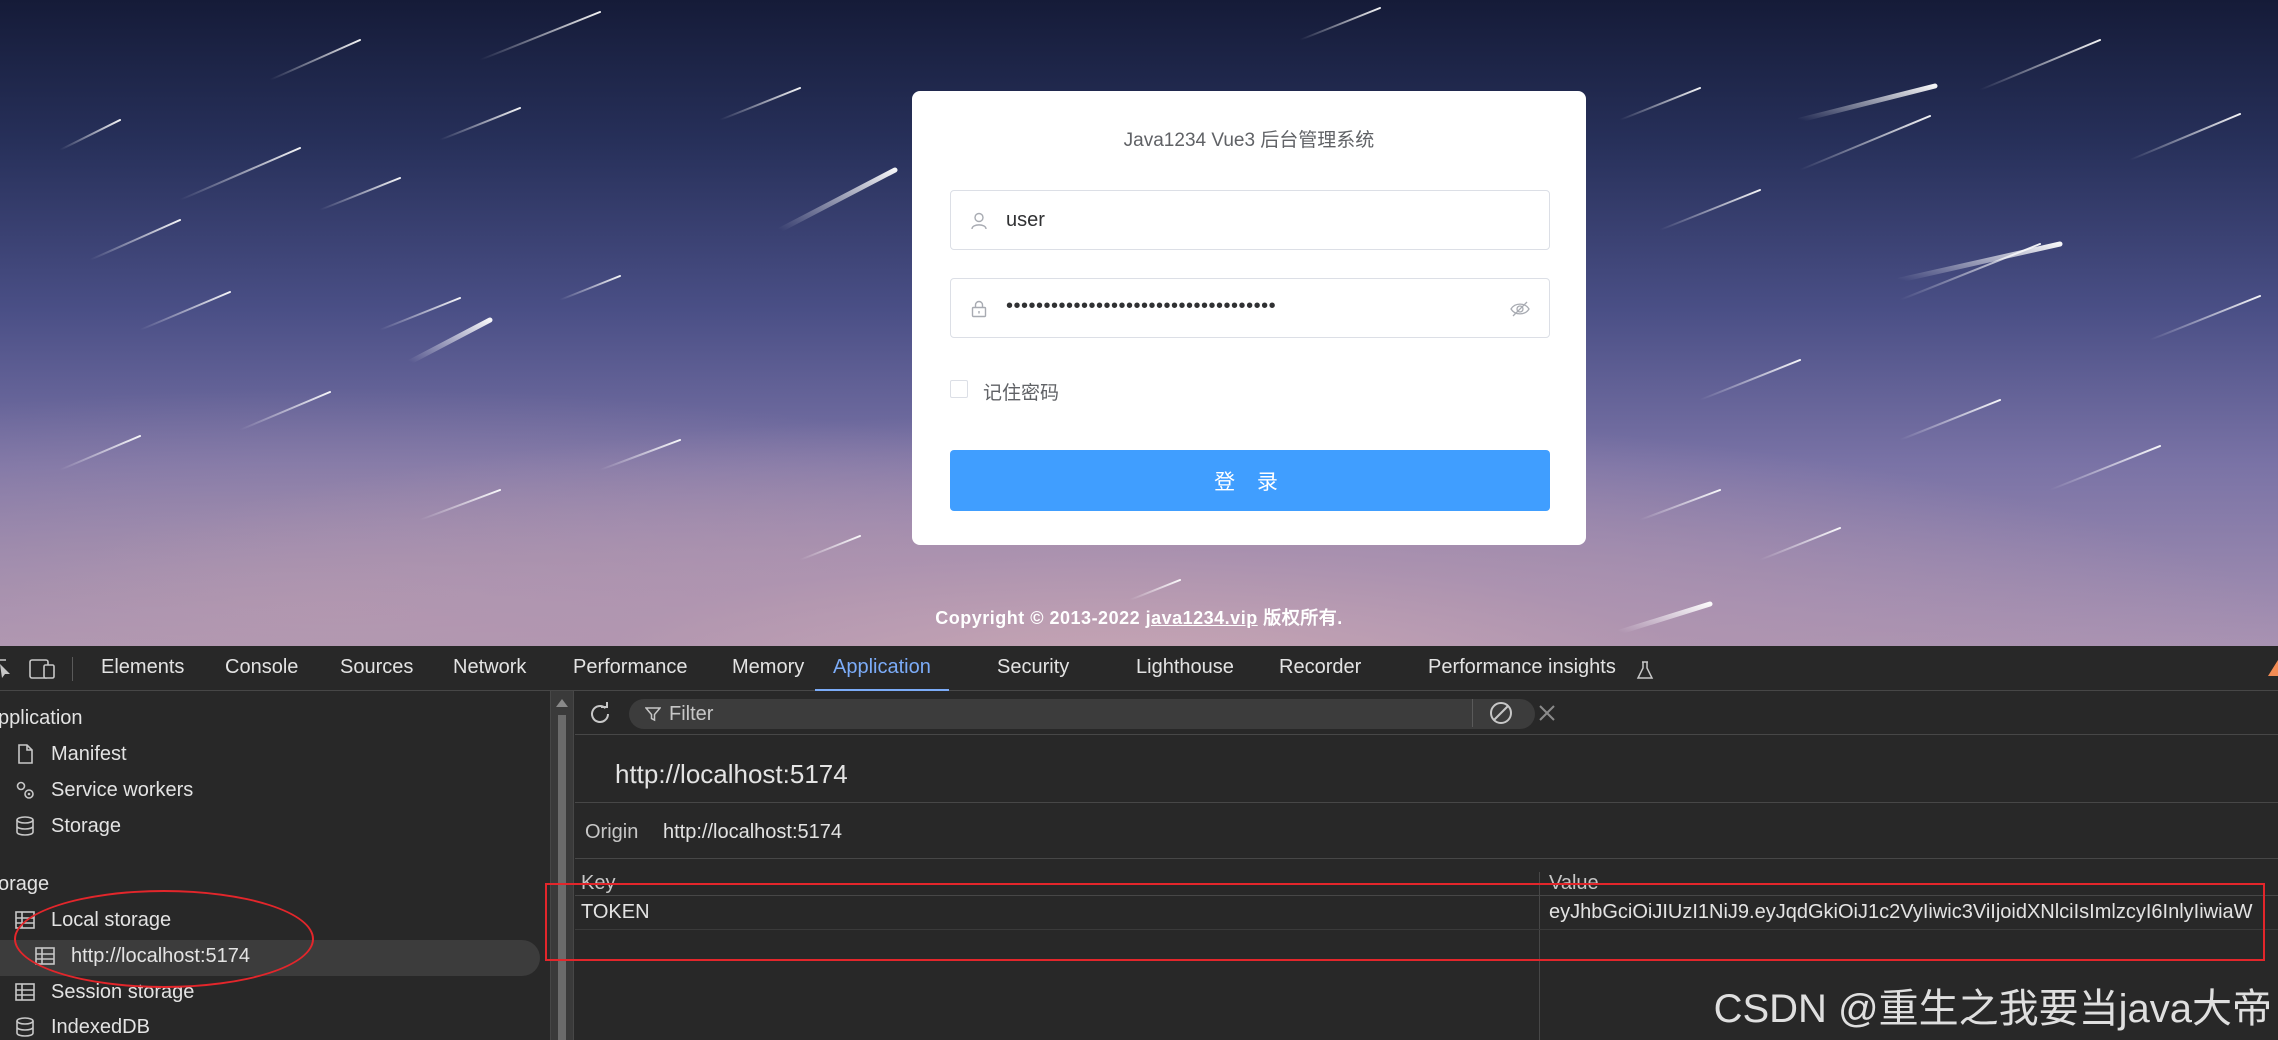  Describe the element at coordinates (562, 703) in the screenshot. I see `scroll-up-arrow-icon` at that location.